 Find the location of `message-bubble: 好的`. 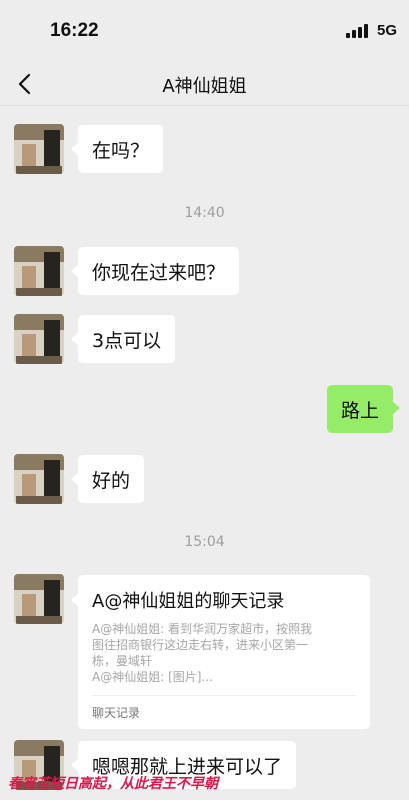

message-bubble: 好的 is located at coordinates (107, 479).